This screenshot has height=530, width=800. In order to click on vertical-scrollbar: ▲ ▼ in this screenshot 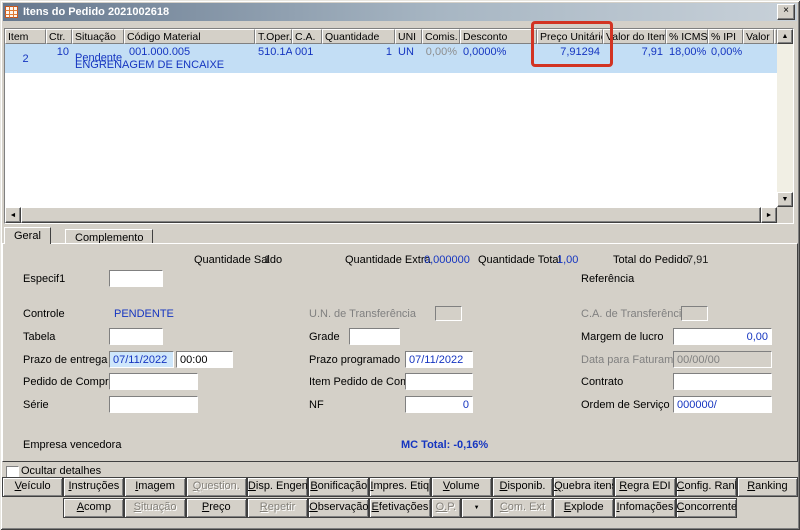, I will do `click(785, 118)`.